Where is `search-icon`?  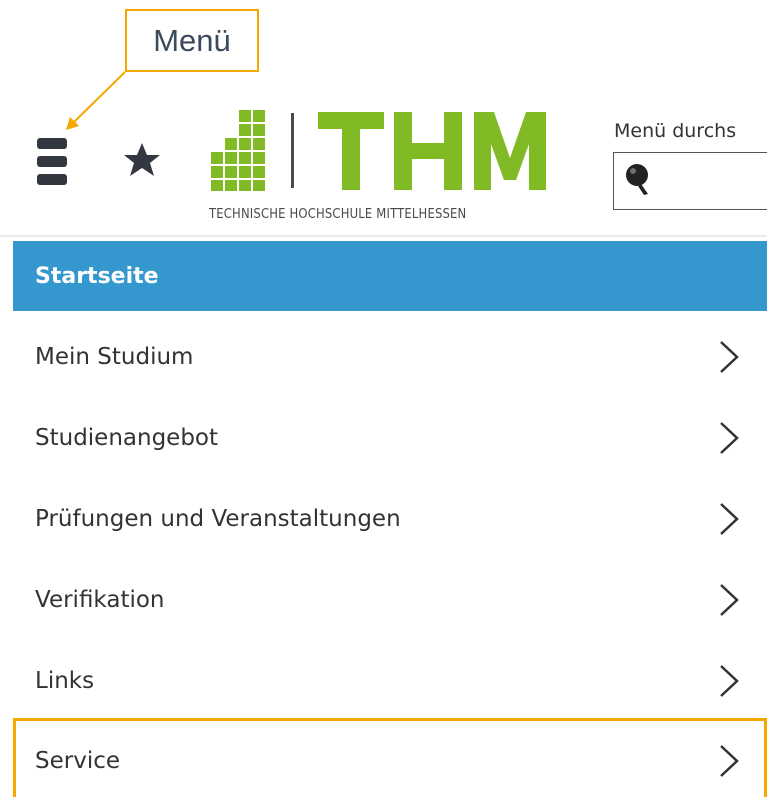 search-icon is located at coordinates (637, 179).